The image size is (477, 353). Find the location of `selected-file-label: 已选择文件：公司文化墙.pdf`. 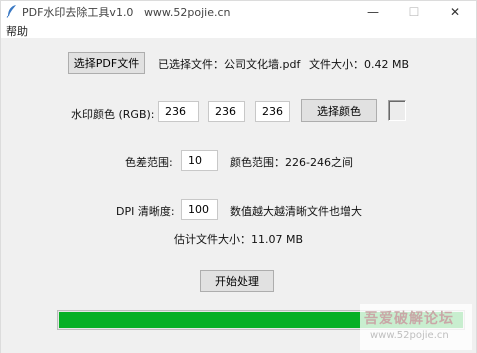

selected-file-label: 已选择文件：公司文化墙.pdf is located at coordinates (229, 64).